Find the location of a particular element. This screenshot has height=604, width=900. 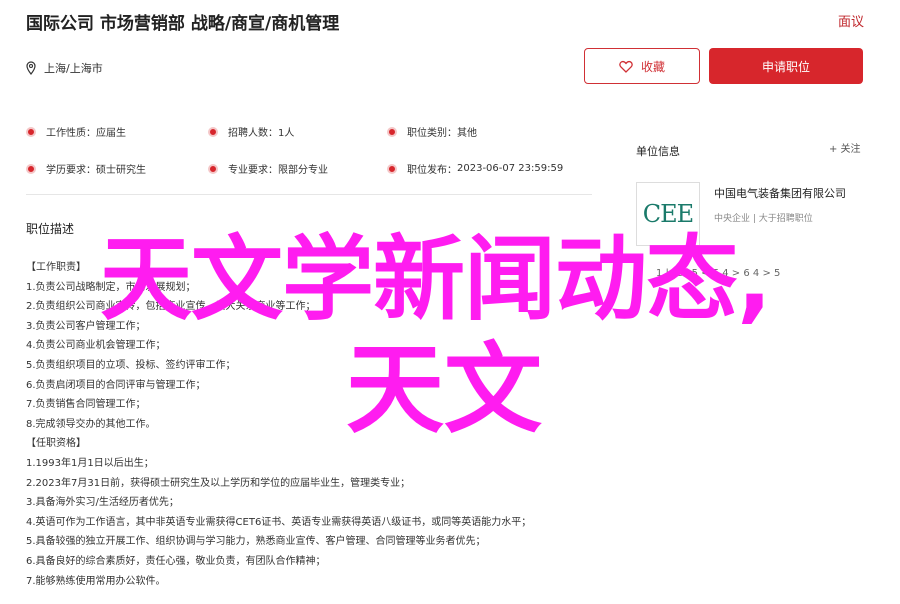

description-line: 7.能够熟练使用常用办公软件。 is located at coordinates (96, 581).